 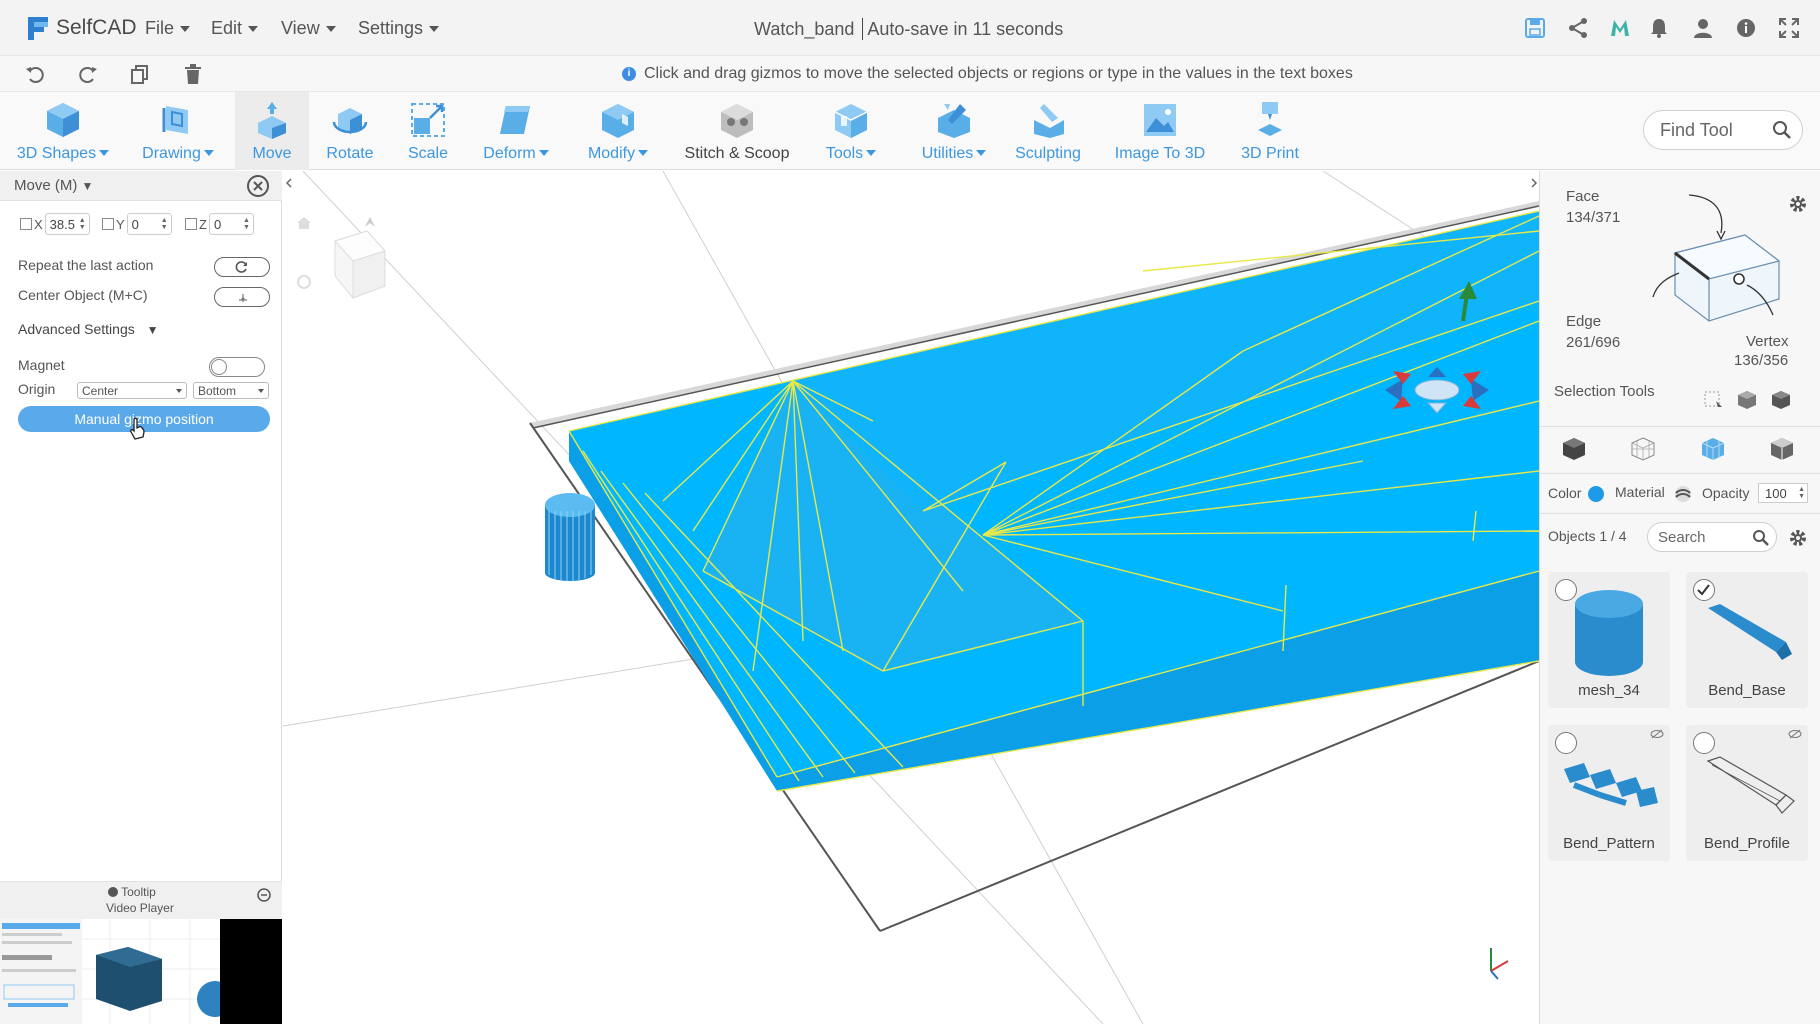 What do you see at coordinates (88, 74) in the screenshot?
I see `redo-icon` at bounding box center [88, 74].